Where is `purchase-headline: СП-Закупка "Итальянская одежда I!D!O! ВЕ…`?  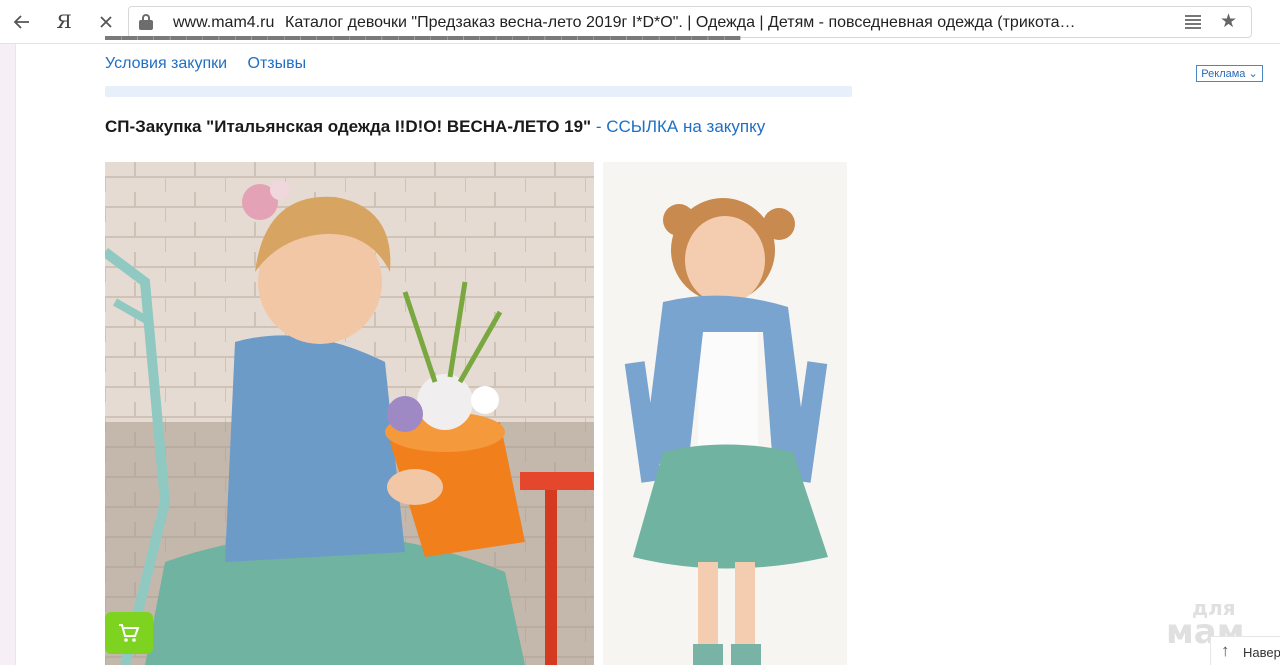 purchase-headline: СП-Закупка "Итальянская одежда I!D!O! ВЕ… is located at coordinates (435, 127).